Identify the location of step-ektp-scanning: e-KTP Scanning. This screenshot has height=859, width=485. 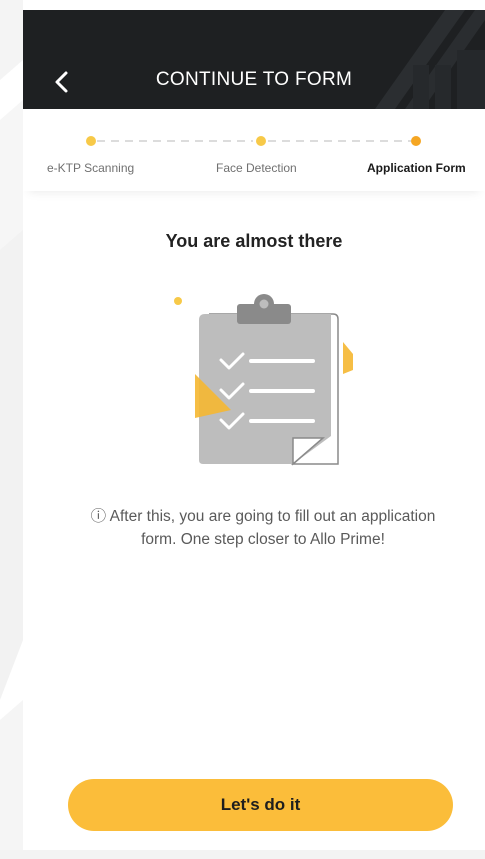
(91, 168).